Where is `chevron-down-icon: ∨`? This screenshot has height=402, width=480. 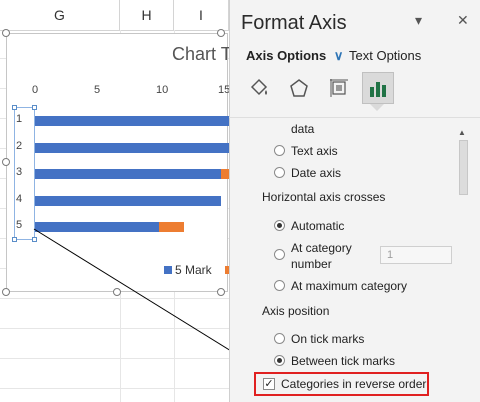 chevron-down-icon: ∨ is located at coordinates (338, 55).